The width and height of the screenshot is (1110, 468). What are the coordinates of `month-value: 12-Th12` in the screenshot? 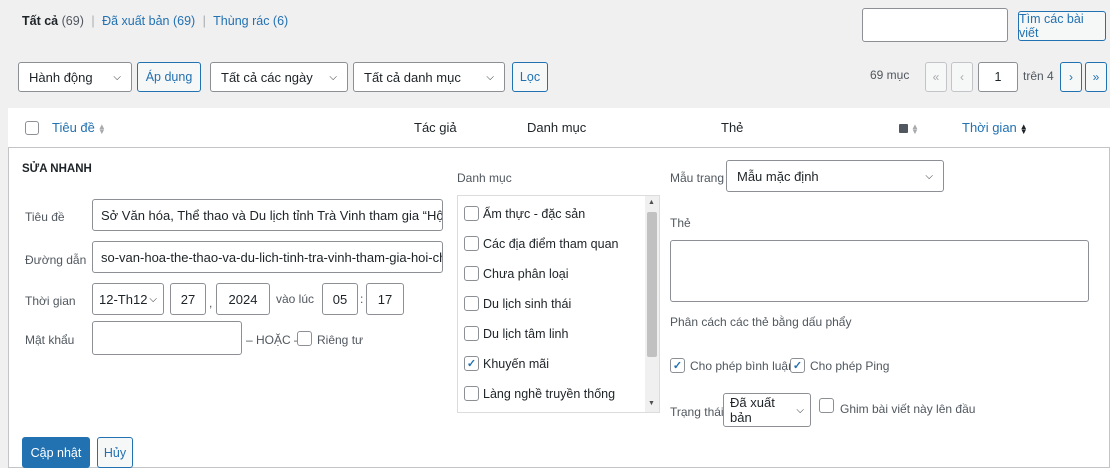 It's located at (123, 299).